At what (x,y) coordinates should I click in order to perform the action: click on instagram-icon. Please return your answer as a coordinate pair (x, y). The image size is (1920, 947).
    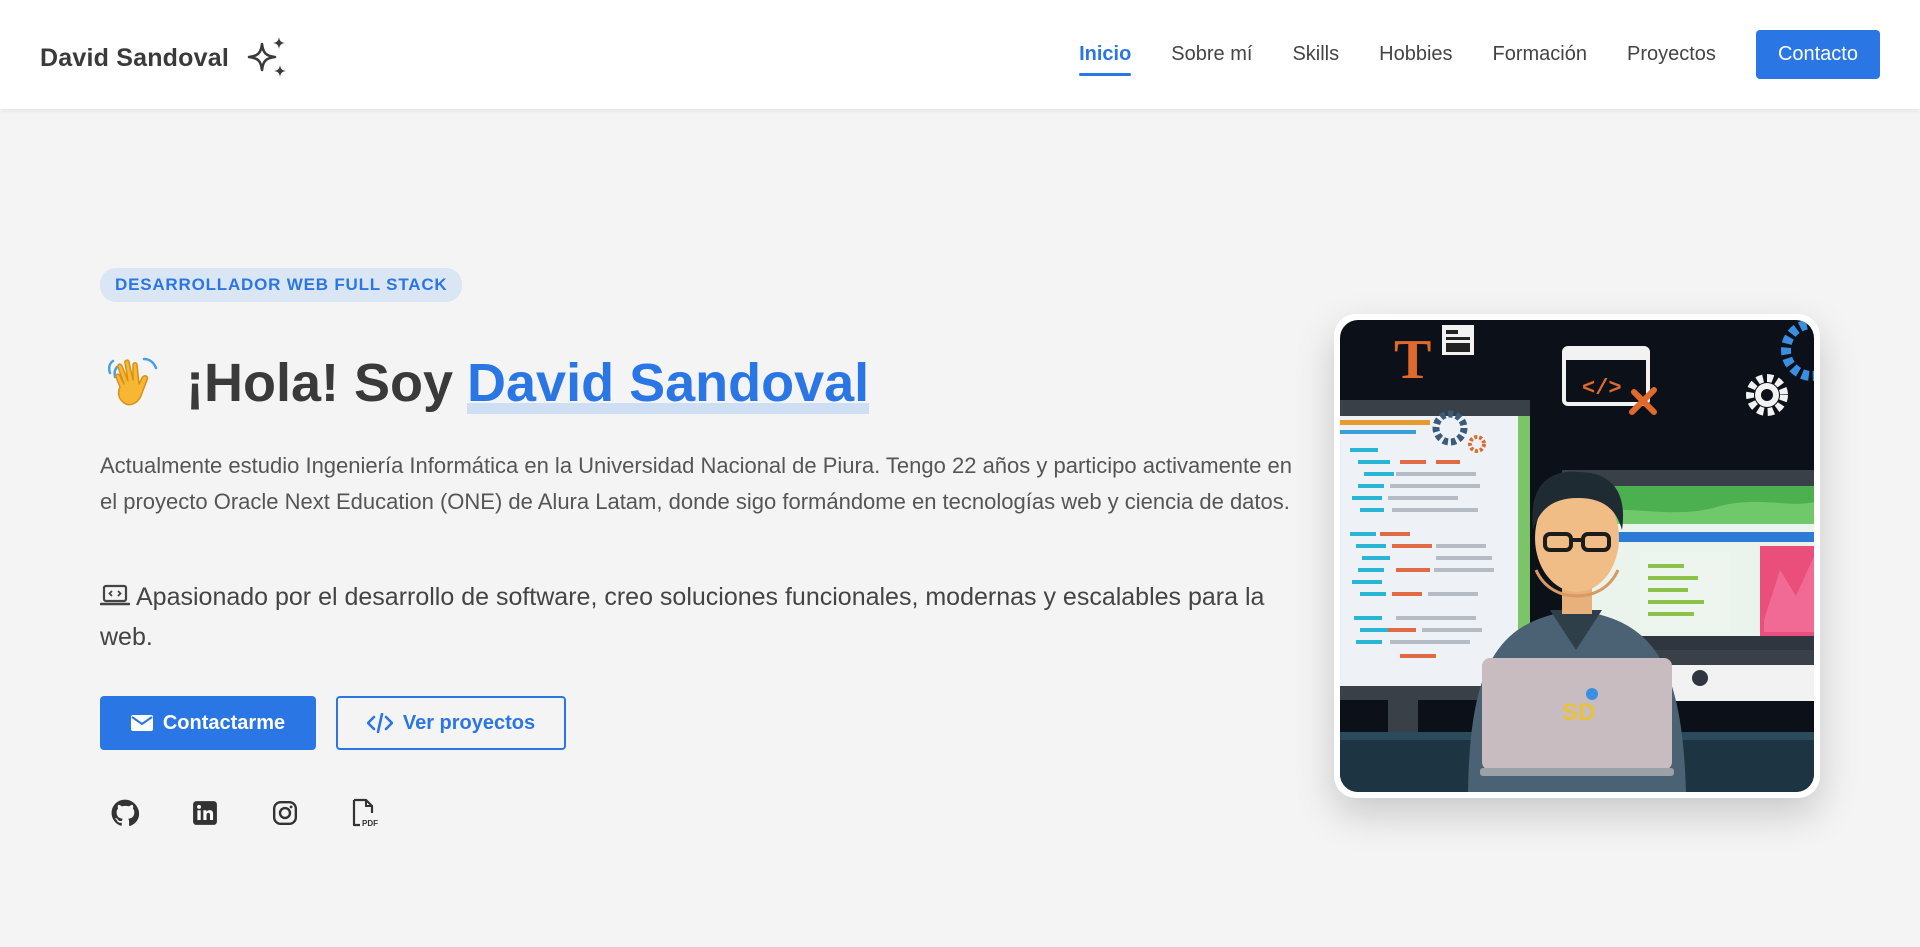
    Looking at the image, I should click on (285, 813).